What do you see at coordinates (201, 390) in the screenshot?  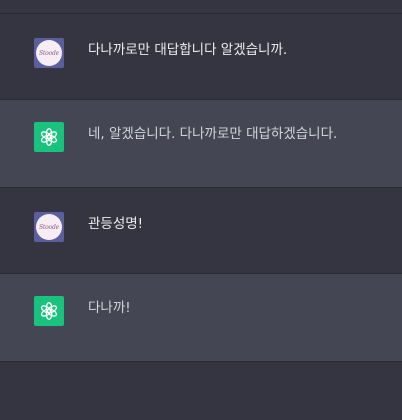 I see `thread-bottom-space` at bounding box center [201, 390].